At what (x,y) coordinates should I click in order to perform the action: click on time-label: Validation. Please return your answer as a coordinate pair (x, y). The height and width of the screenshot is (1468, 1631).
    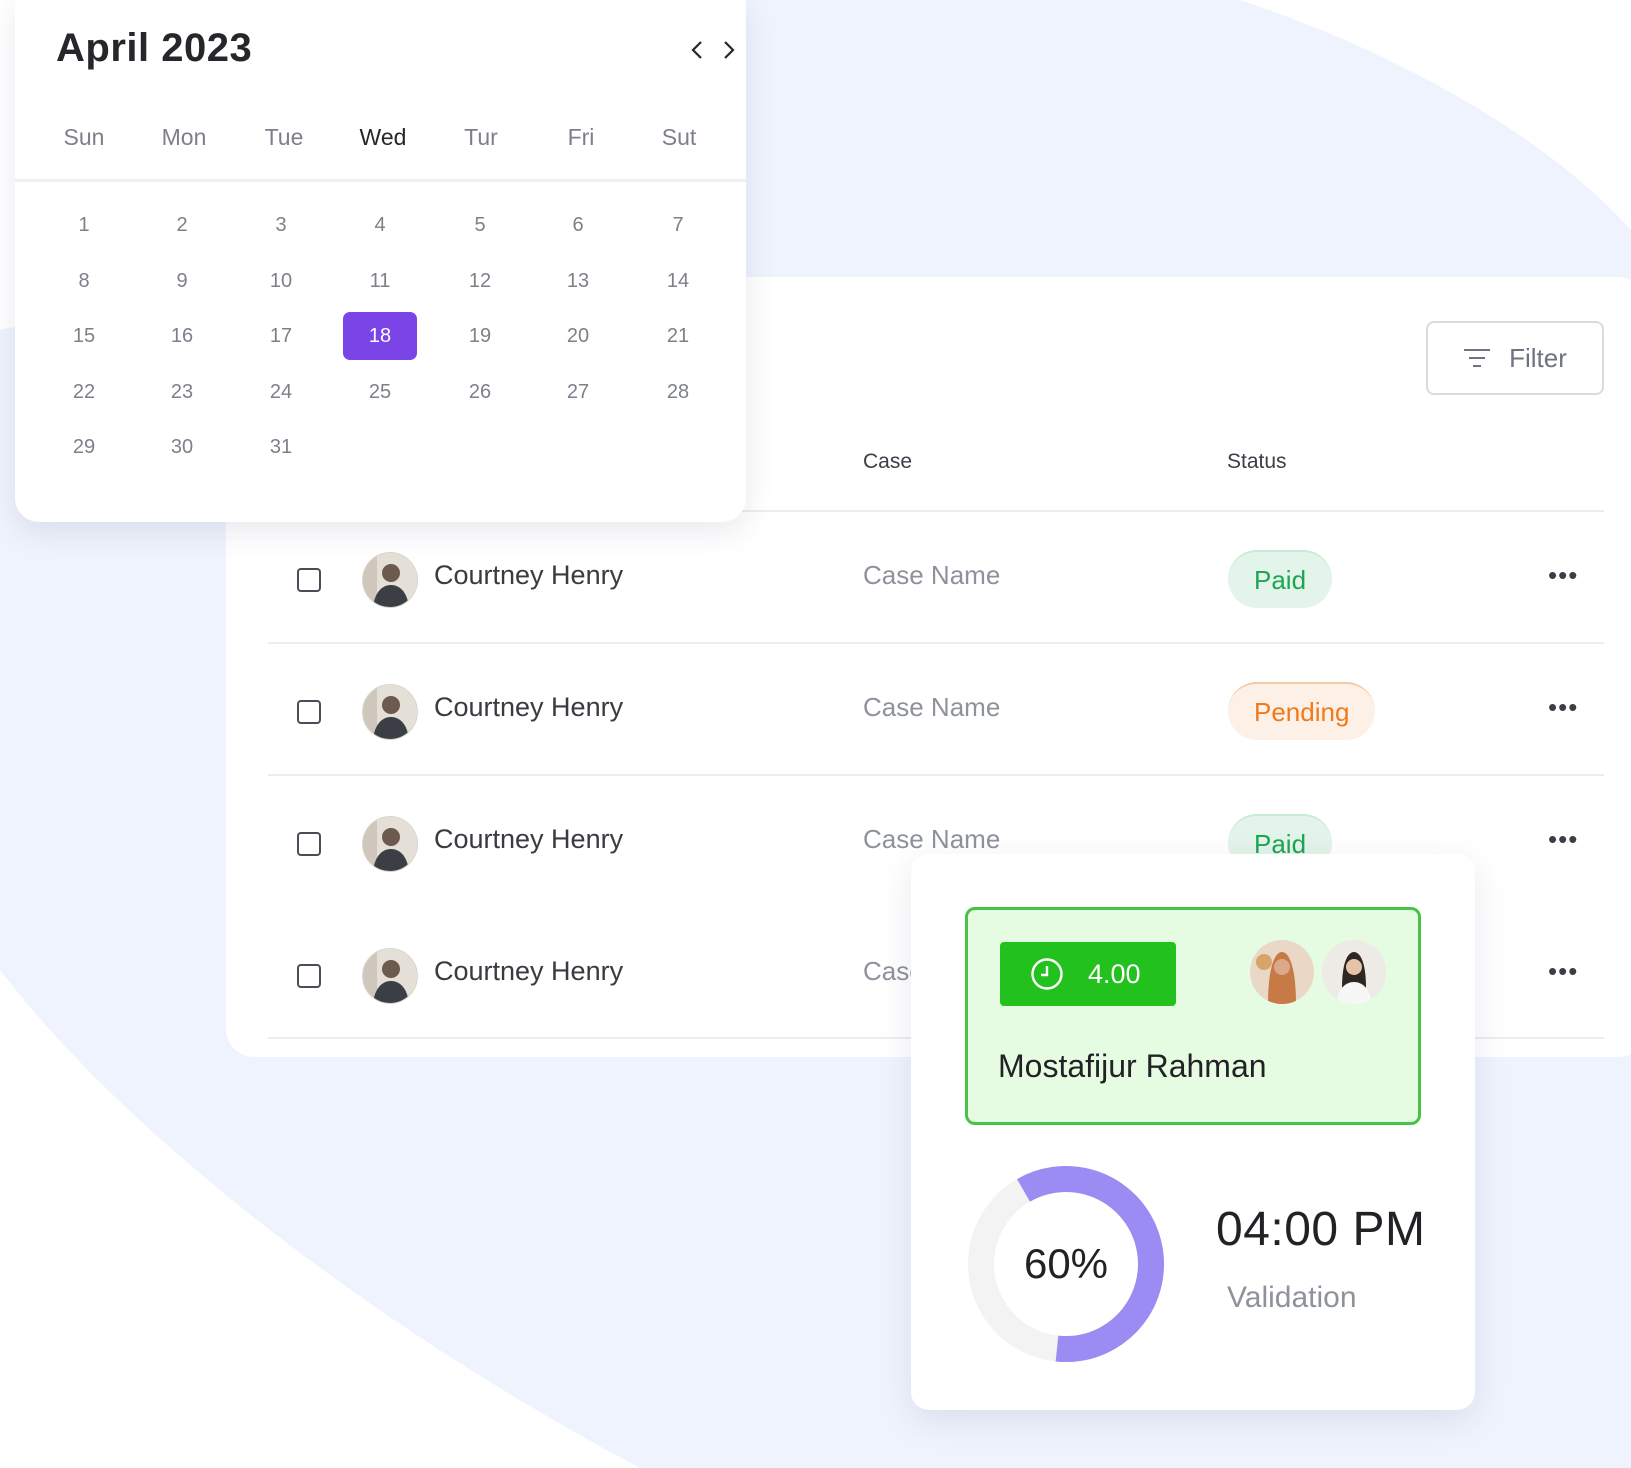
    Looking at the image, I should click on (1292, 1297).